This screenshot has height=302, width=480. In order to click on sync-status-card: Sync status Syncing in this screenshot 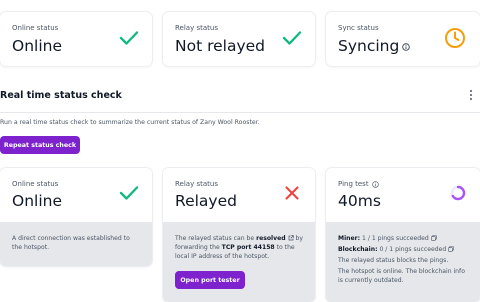, I will do `click(403, 39)`.